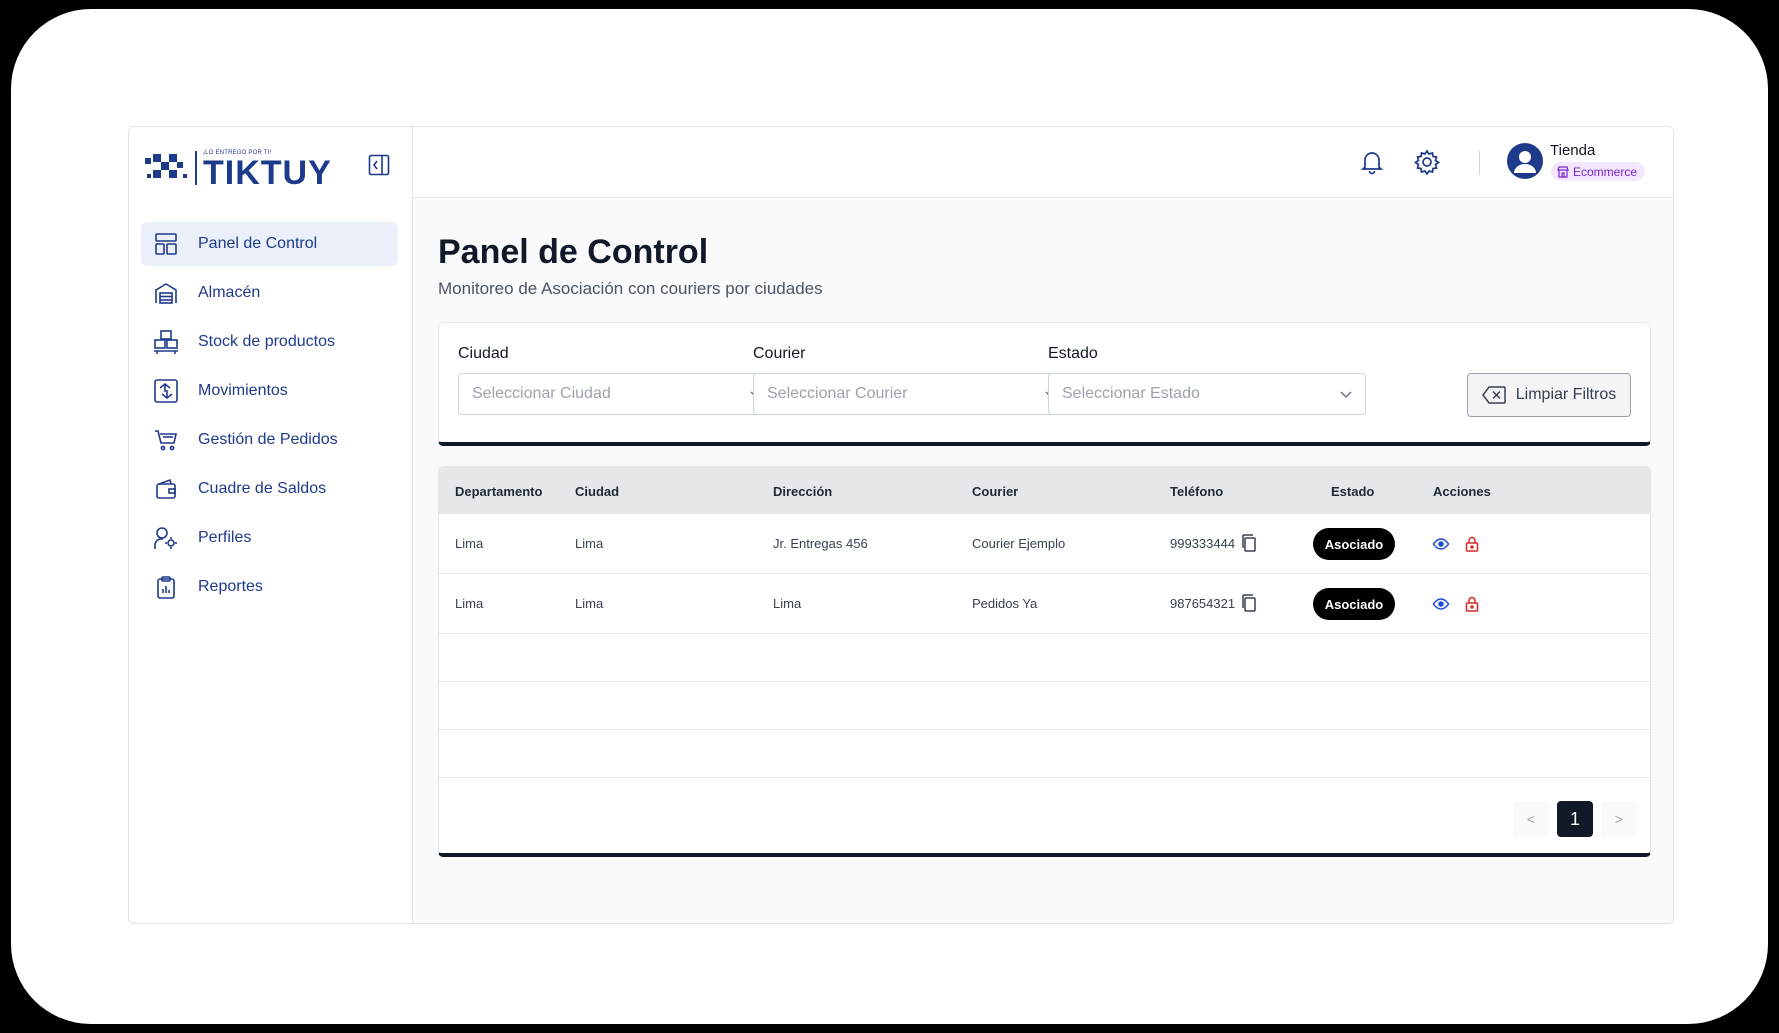 The image size is (1779, 1033). Describe the element at coordinates (1605, 171) in the screenshot. I see `user-role-label: Ecommerce` at that location.